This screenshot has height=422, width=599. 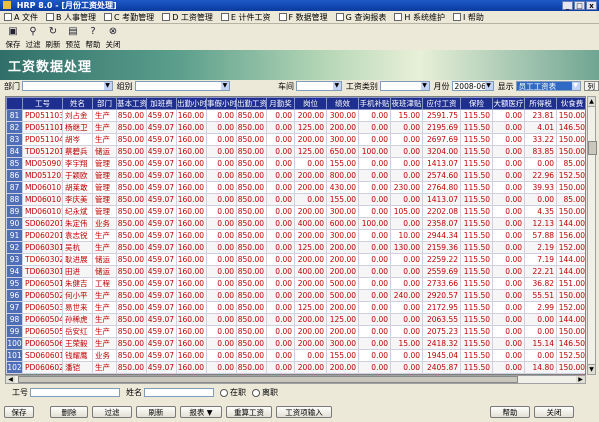 I want to click on table-cell: 岳安红, so click(x=77, y=331).